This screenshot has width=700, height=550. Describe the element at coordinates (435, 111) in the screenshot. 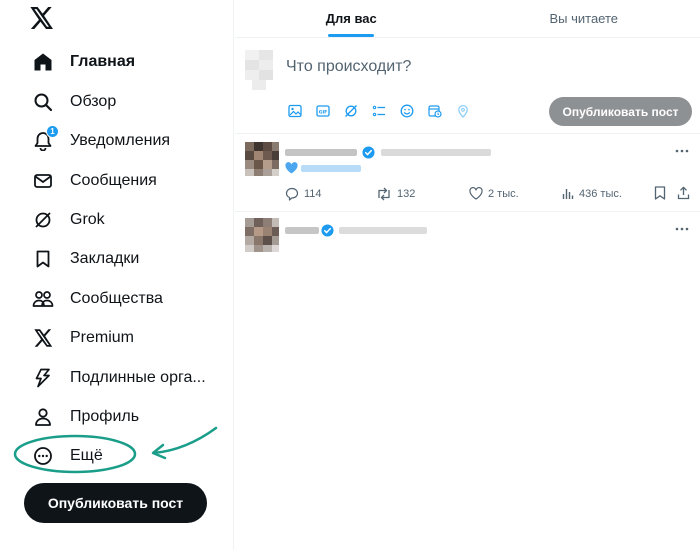

I see `schedule-icon` at that location.